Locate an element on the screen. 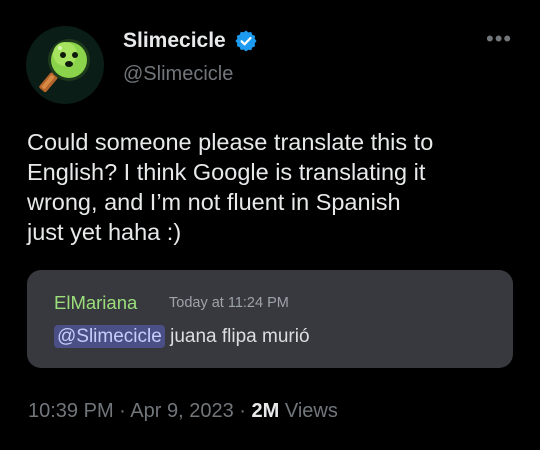 Image resolution: width=540 pixels, height=450 pixels. more-options-icon: ••• is located at coordinates (499, 39).